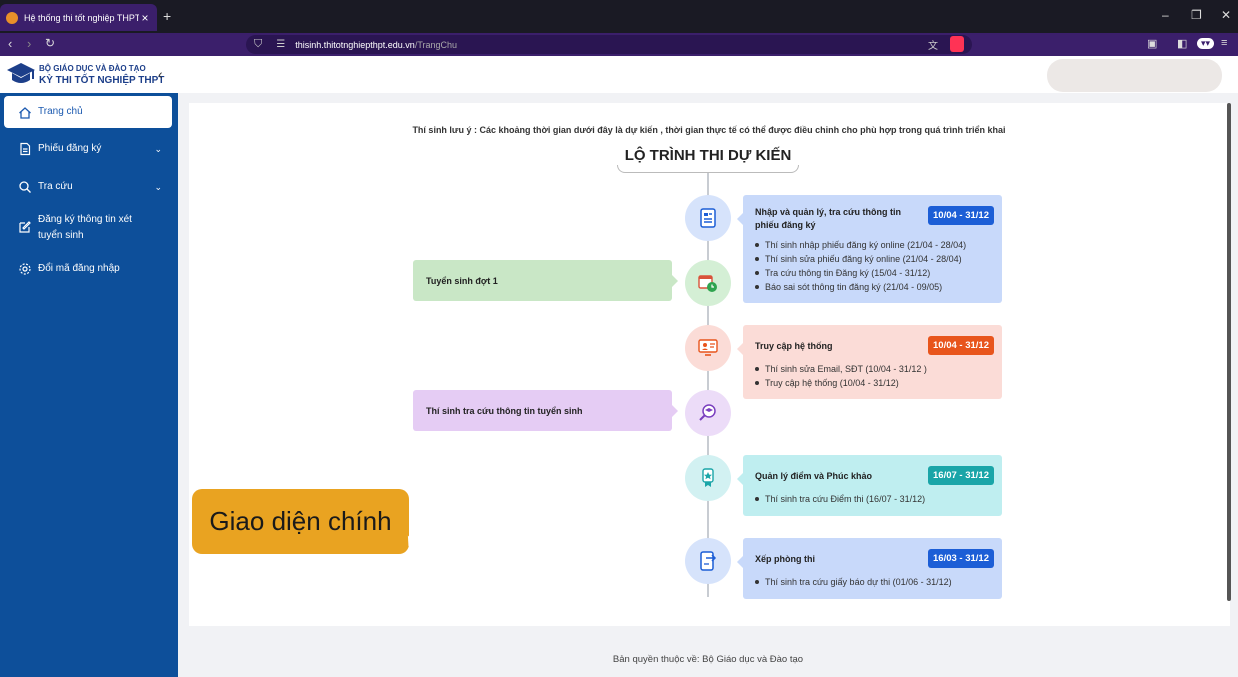 The height and width of the screenshot is (677, 1238). What do you see at coordinates (60, 111) in the screenshot?
I see `sidebar-item-label: Trang chủ` at bounding box center [60, 111].